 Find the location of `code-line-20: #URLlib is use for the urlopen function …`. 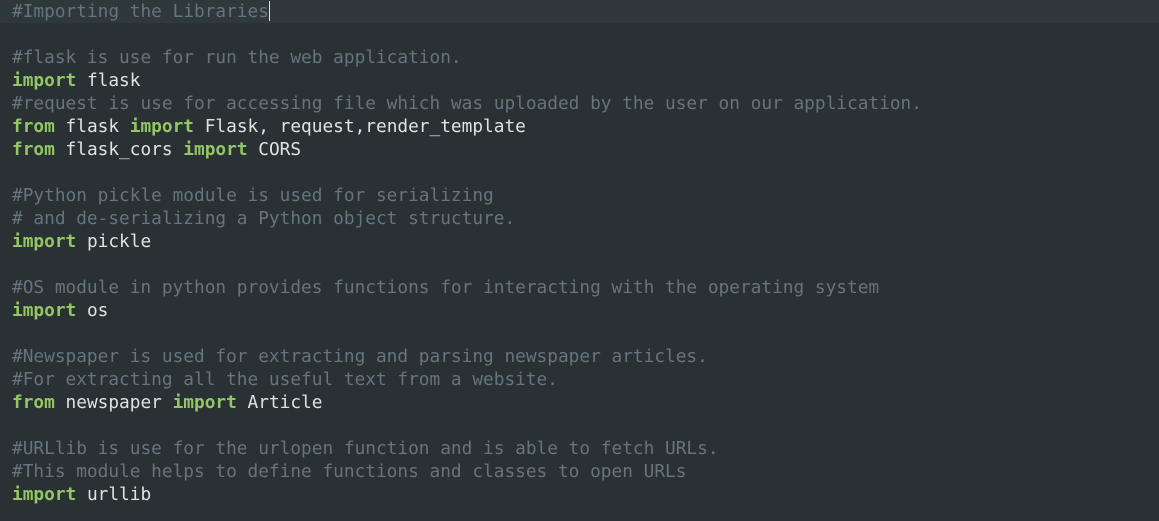

code-line-20: #URLlib is use for the urlopen function … is located at coordinates (579, 448).